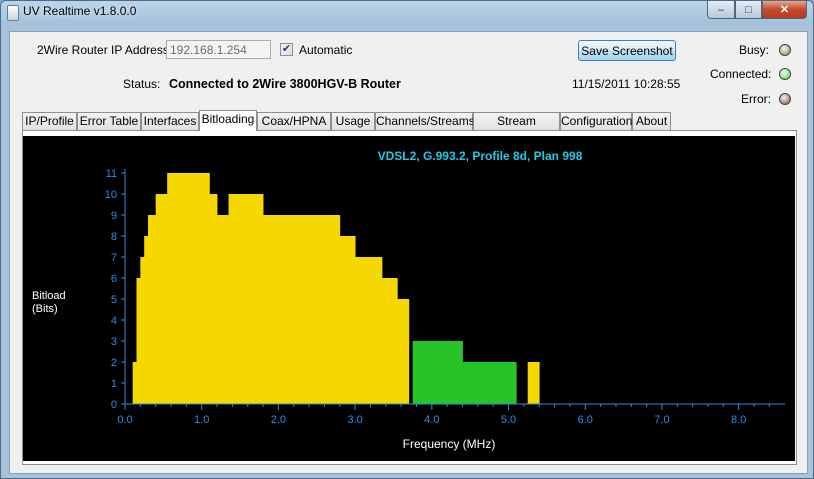 Image resolution: width=814 pixels, height=479 pixels. What do you see at coordinates (508, 420) in the screenshot?
I see `x-tick-label: 5.0` at bounding box center [508, 420].